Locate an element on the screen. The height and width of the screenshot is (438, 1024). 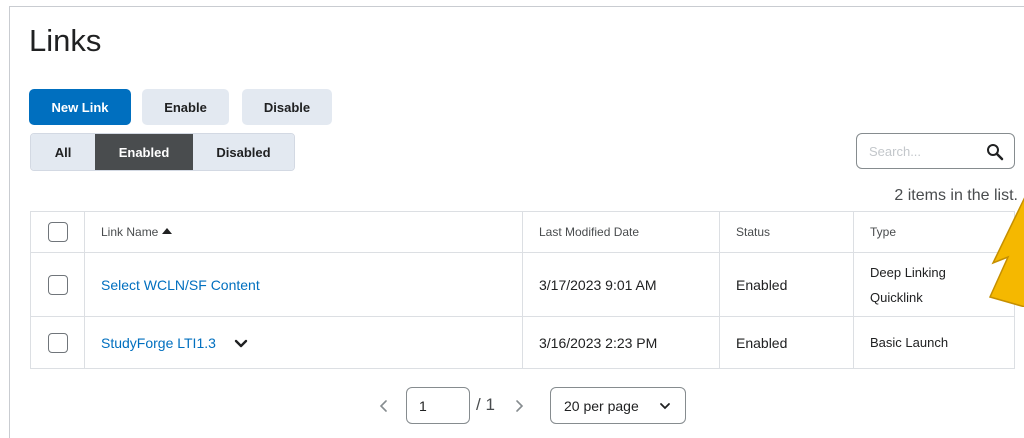
enable-button: Enable is located at coordinates (185, 107).